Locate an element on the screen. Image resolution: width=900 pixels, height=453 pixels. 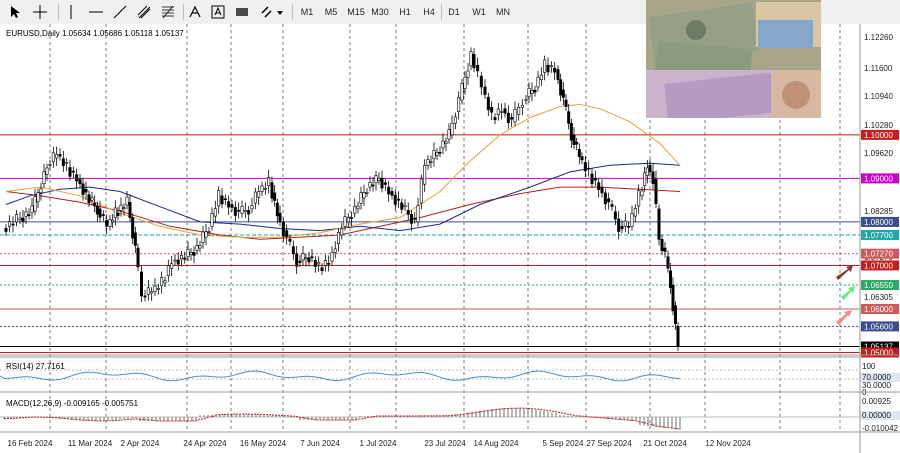
timeframe-m30-button: M30 is located at coordinates (380, 12).